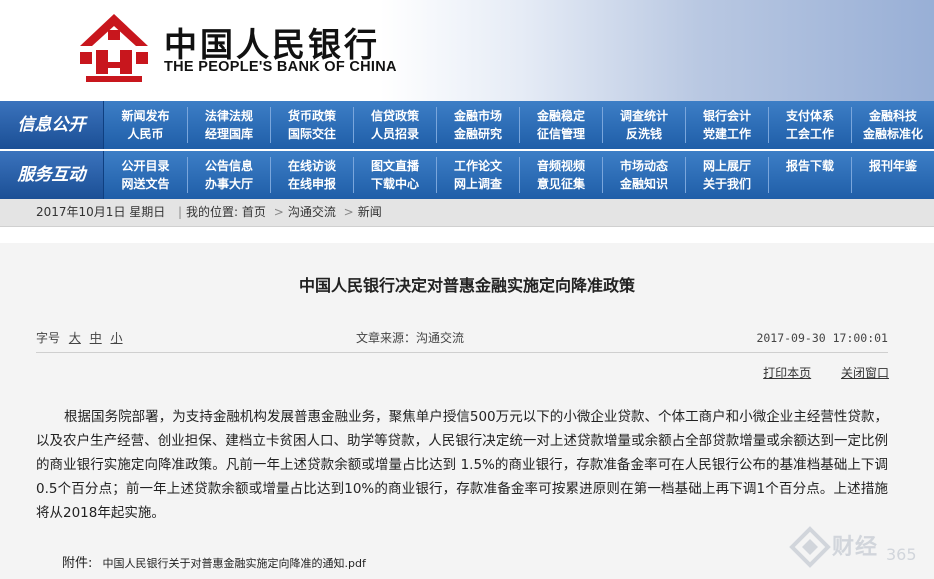  What do you see at coordinates (892, 166) in the screenshot?
I see `nav-service-item-9: 报刊年鉴` at bounding box center [892, 166].